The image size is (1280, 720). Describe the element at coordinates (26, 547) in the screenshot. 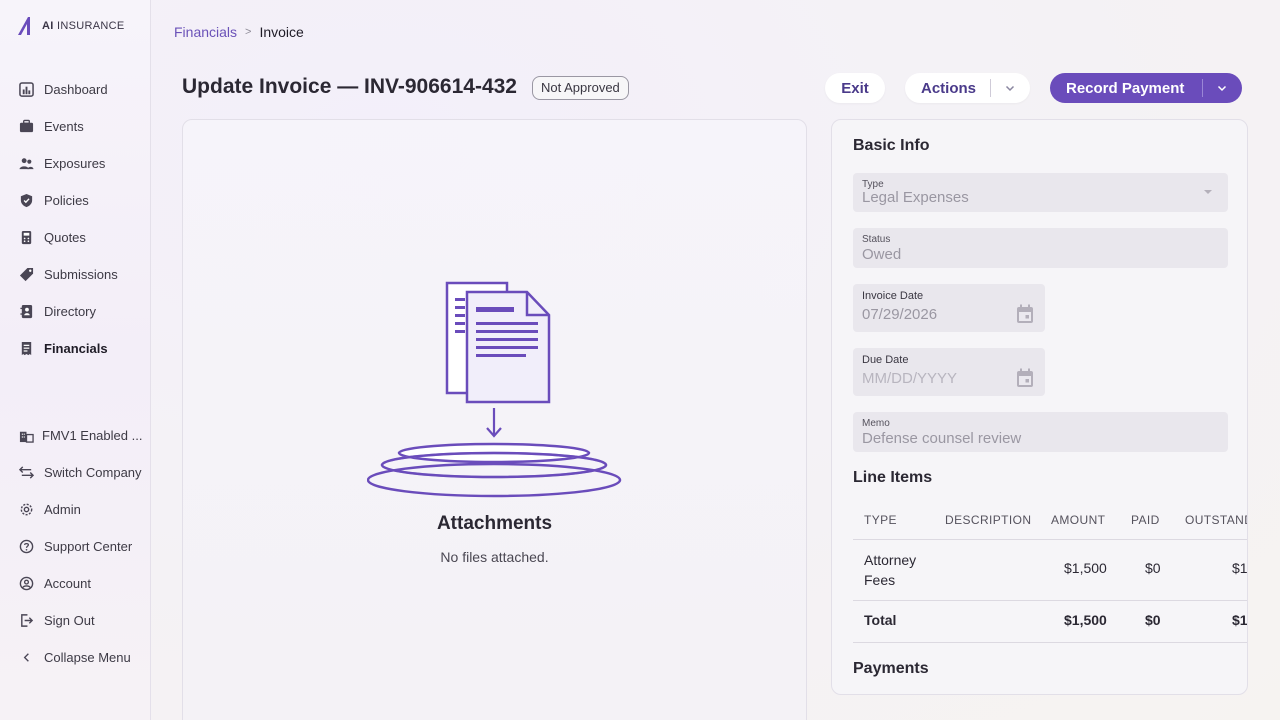

I see `help-icon` at that location.